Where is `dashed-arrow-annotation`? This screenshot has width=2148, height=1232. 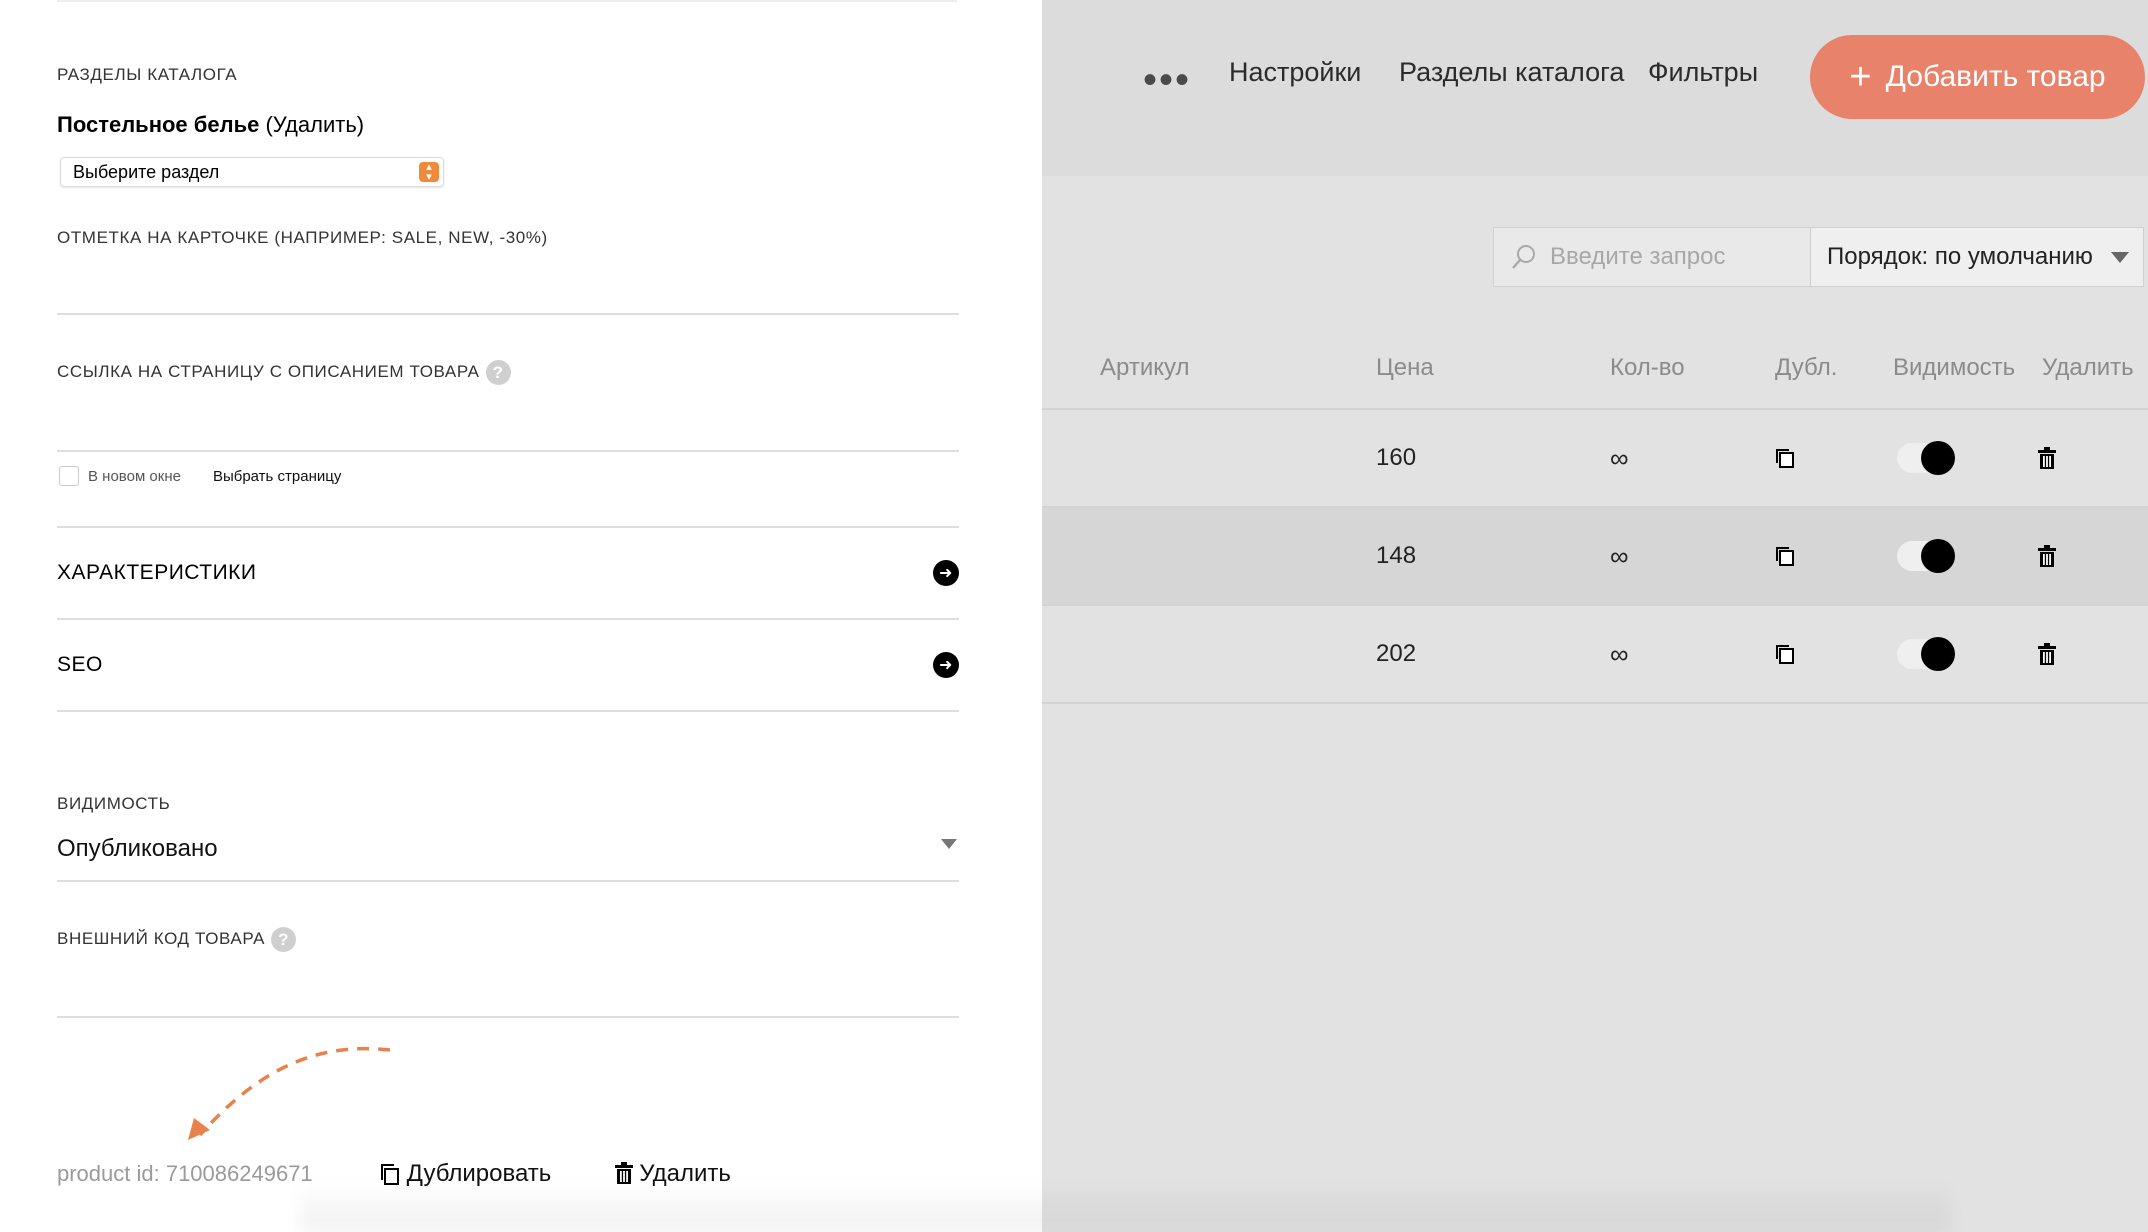 dashed-arrow-annotation is located at coordinates (289, 1093).